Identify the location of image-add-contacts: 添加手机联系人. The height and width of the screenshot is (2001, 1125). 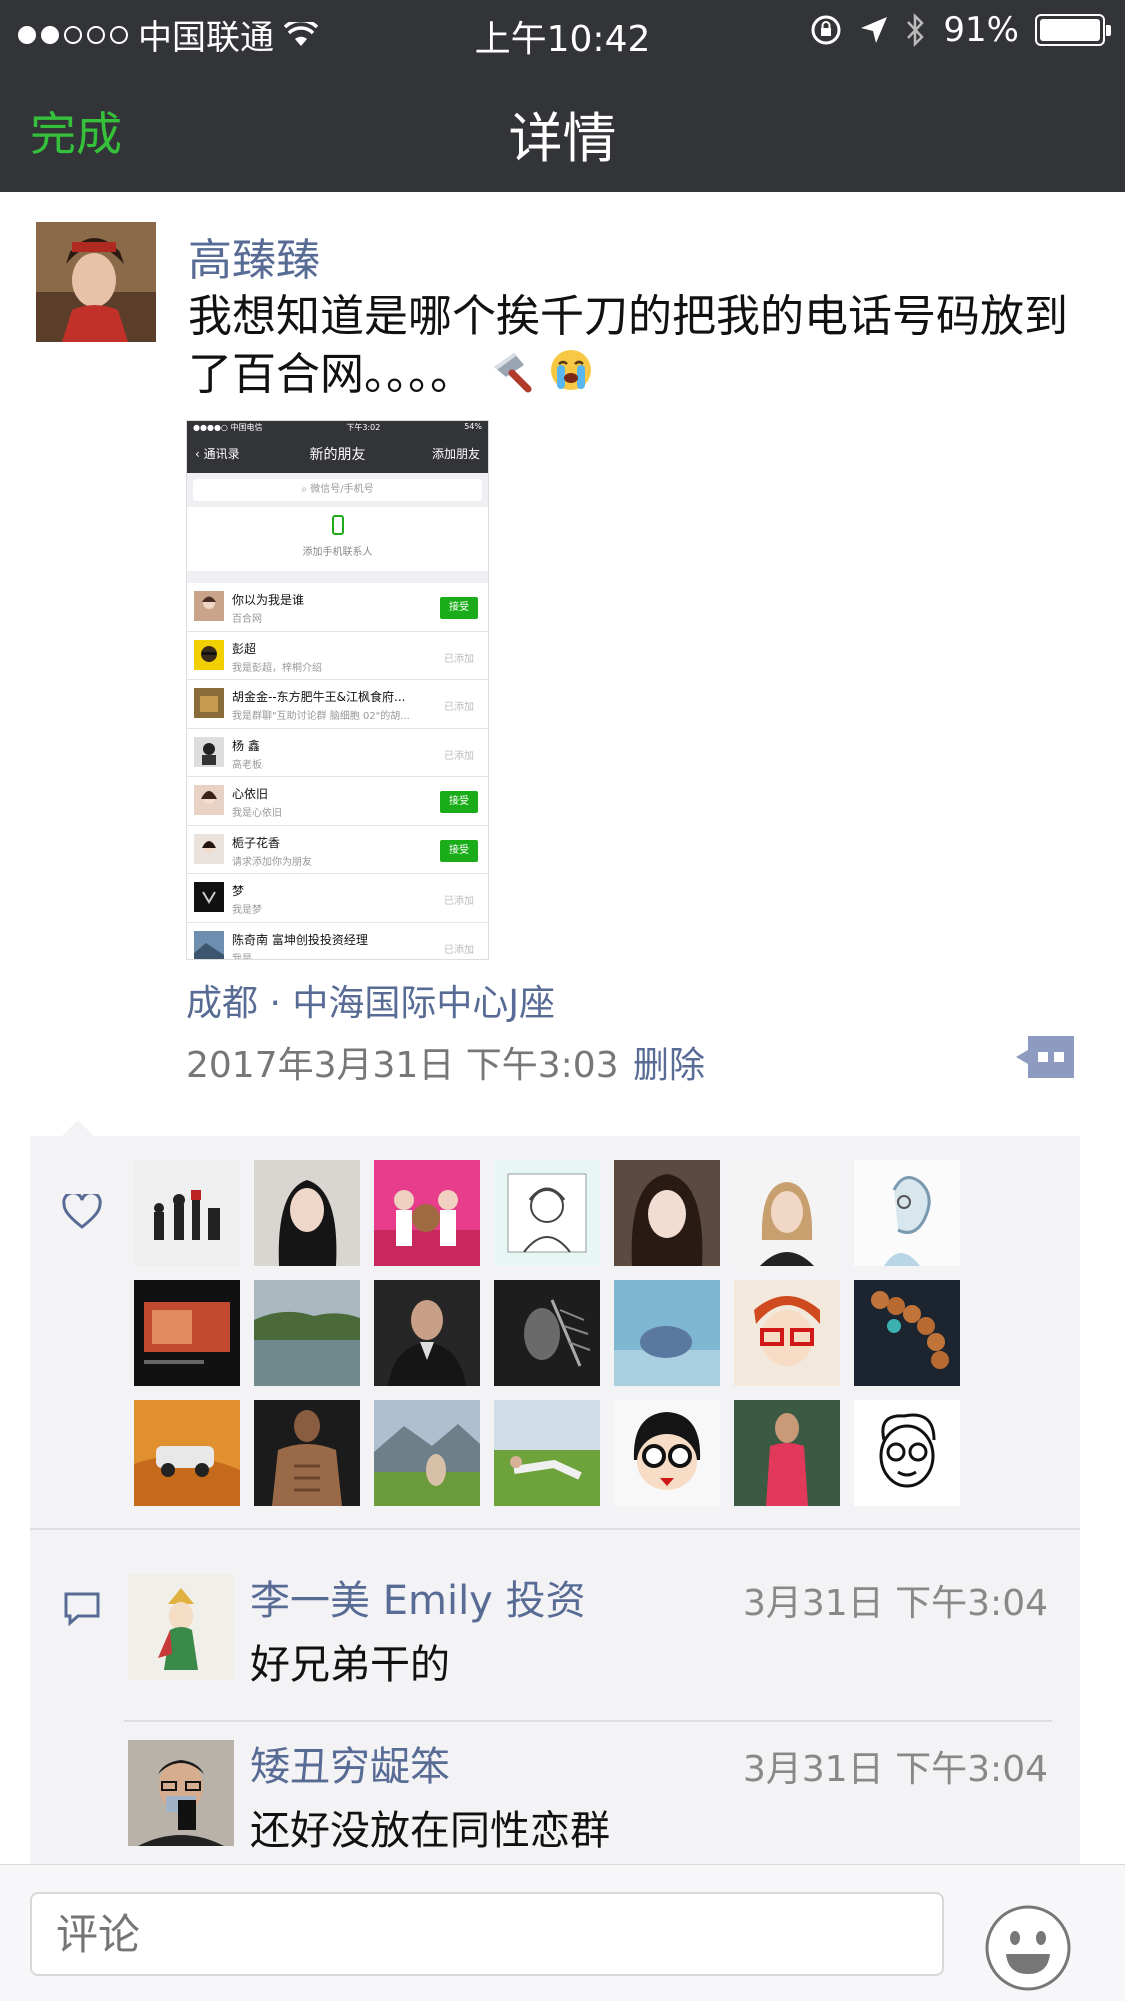
(337, 539).